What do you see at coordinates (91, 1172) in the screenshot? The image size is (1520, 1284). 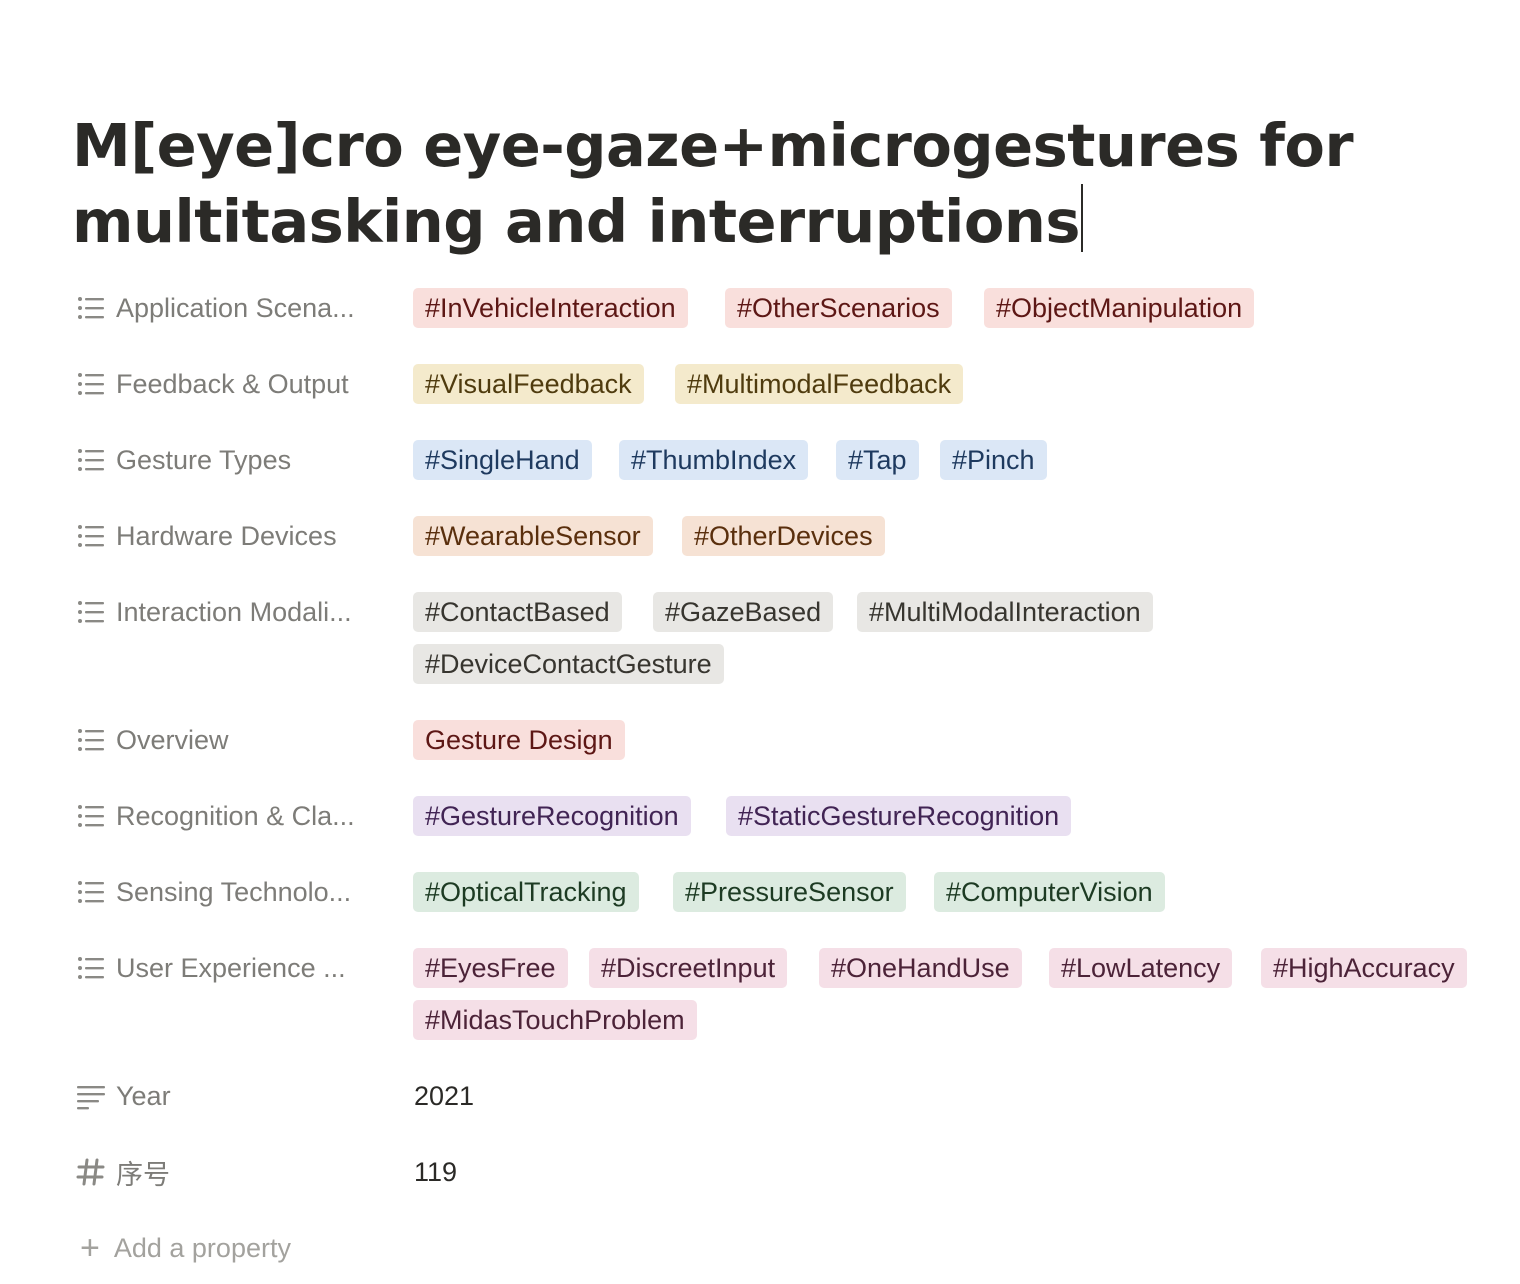 I see `number-icon` at bounding box center [91, 1172].